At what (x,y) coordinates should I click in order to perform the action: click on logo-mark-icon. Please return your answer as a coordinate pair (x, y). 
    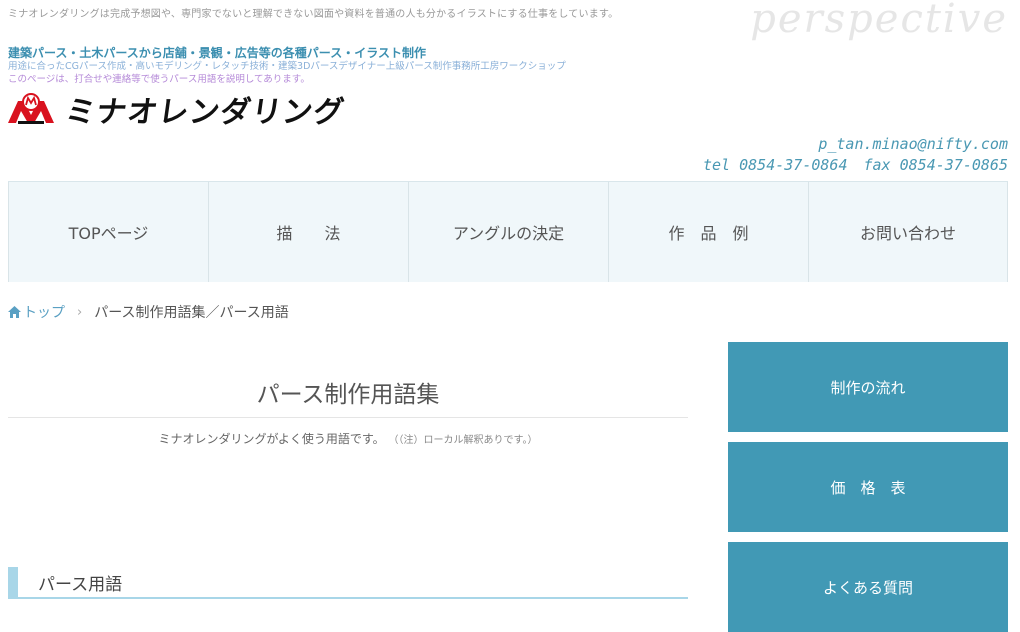
    Looking at the image, I should click on (31, 108).